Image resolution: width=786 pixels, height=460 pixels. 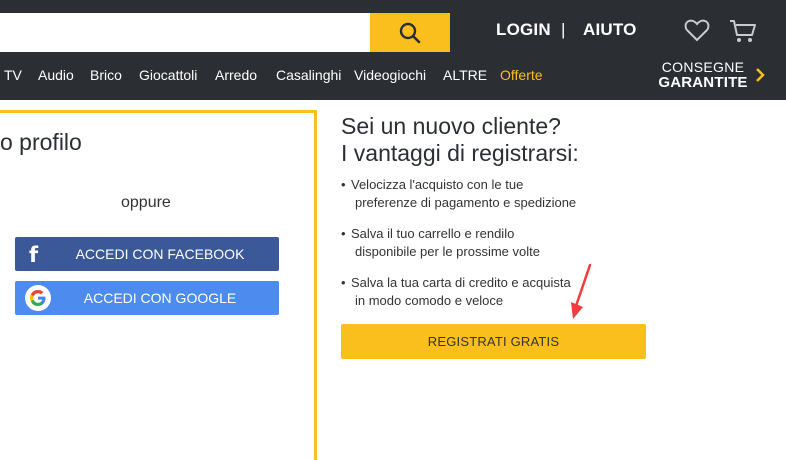 What do you see at coordinates (466, 202) in the screenshot?
I see `benefit-line2: preferenze di pagamento e spedizione` at bounding box center [466, 202].